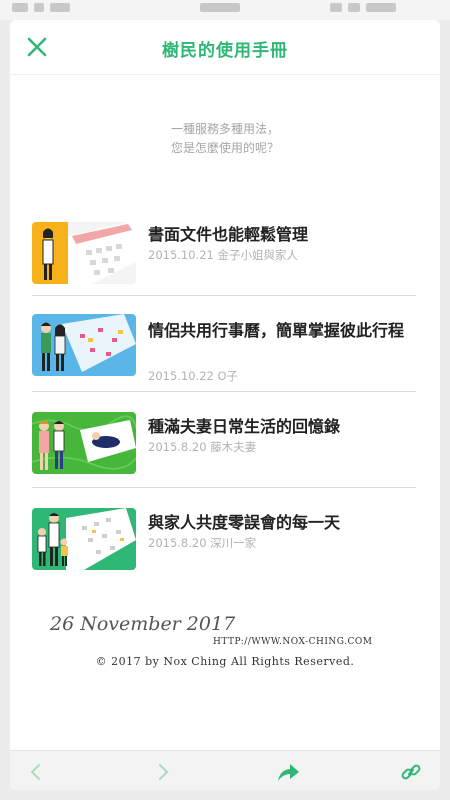  What do you see at coordinates (202, 447) in the screenshot?
I see `article-meta: 2015.8.20 藤木夫妻` at bounding box center [202, 447].